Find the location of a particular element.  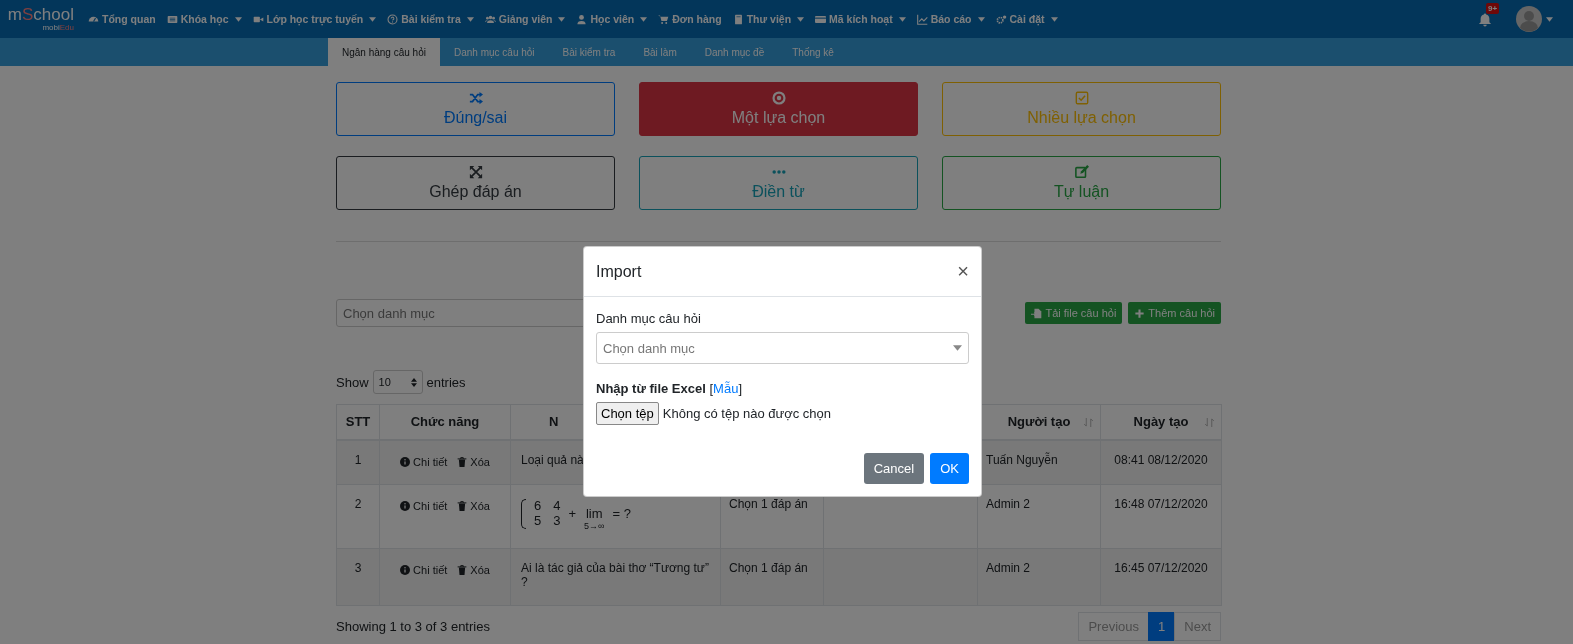

question-type-button: Tự luận is located at coordinates (1081, 183).